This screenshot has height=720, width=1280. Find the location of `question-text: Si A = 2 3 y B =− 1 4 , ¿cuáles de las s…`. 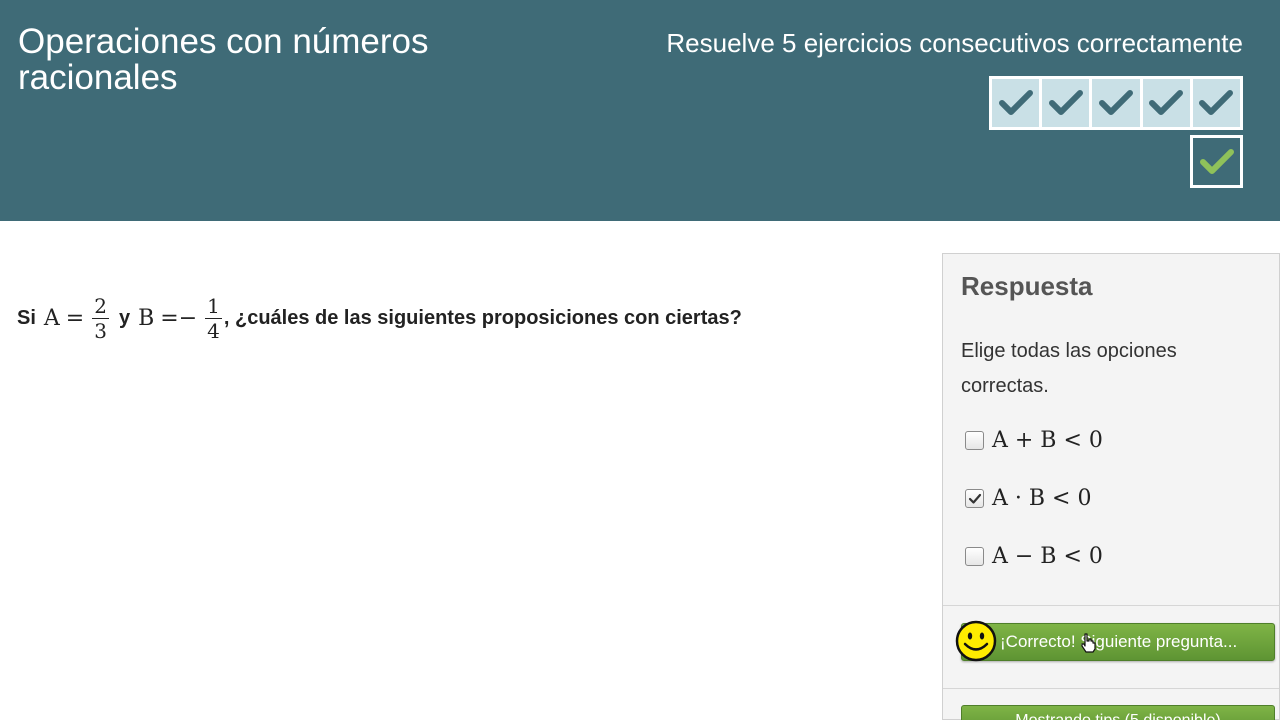

question-text: Si A = 2 3 y B =− 1 4 , ¿cuáles de las s… is located at coordinates (379, 318).